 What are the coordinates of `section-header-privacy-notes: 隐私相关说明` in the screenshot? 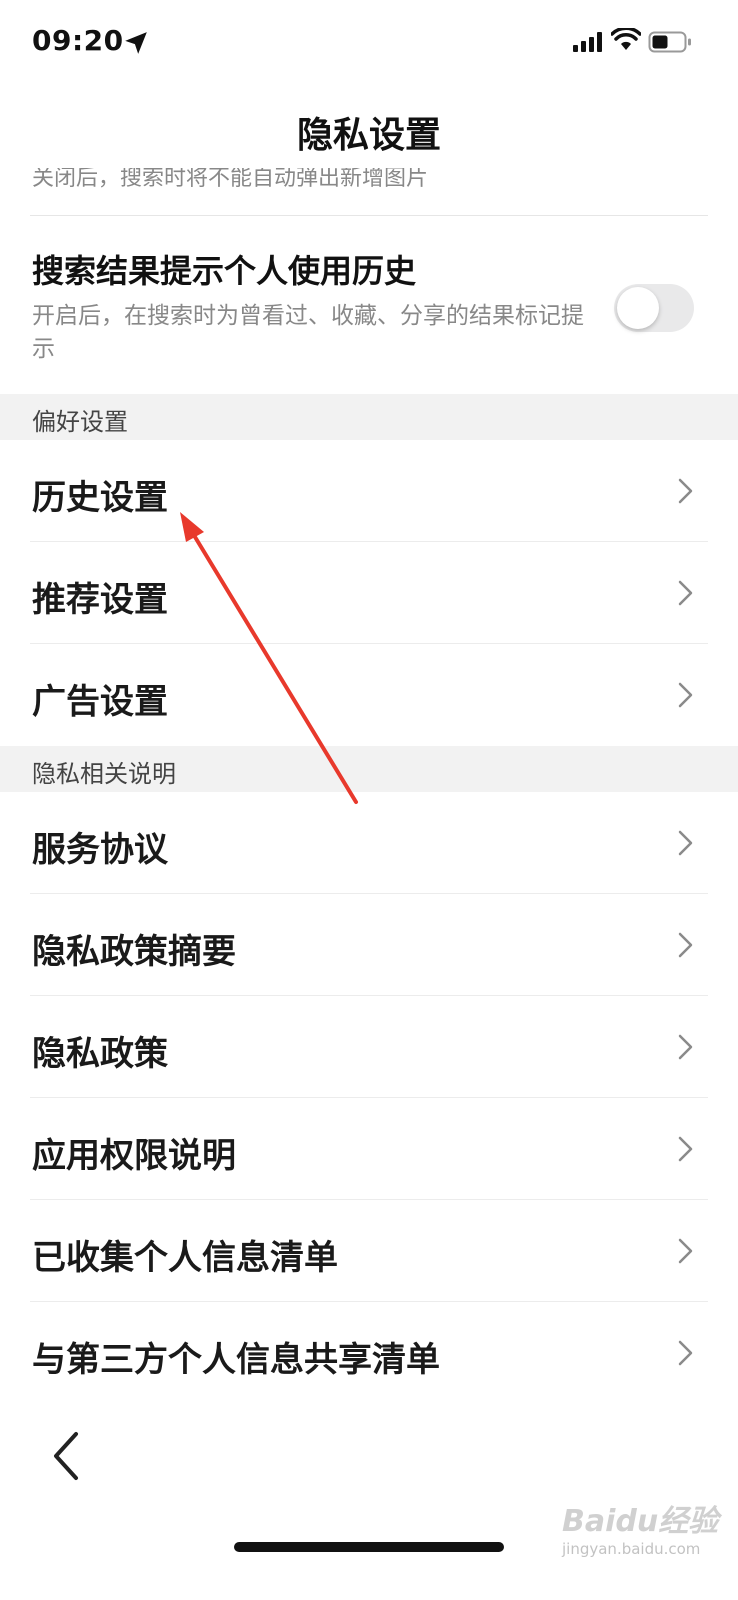 It's located at (369, 769).